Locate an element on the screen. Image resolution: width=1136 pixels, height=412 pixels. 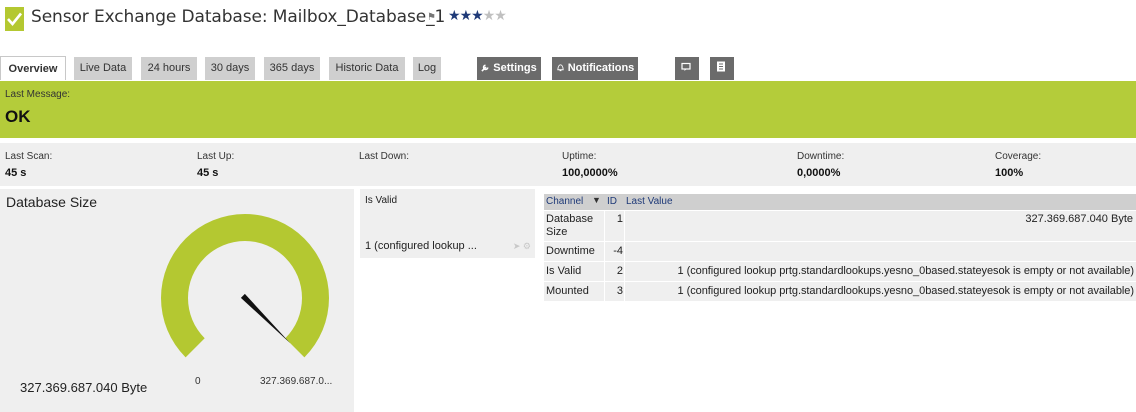
stat-value: 100,0000% is located at coordinates (590, 173).